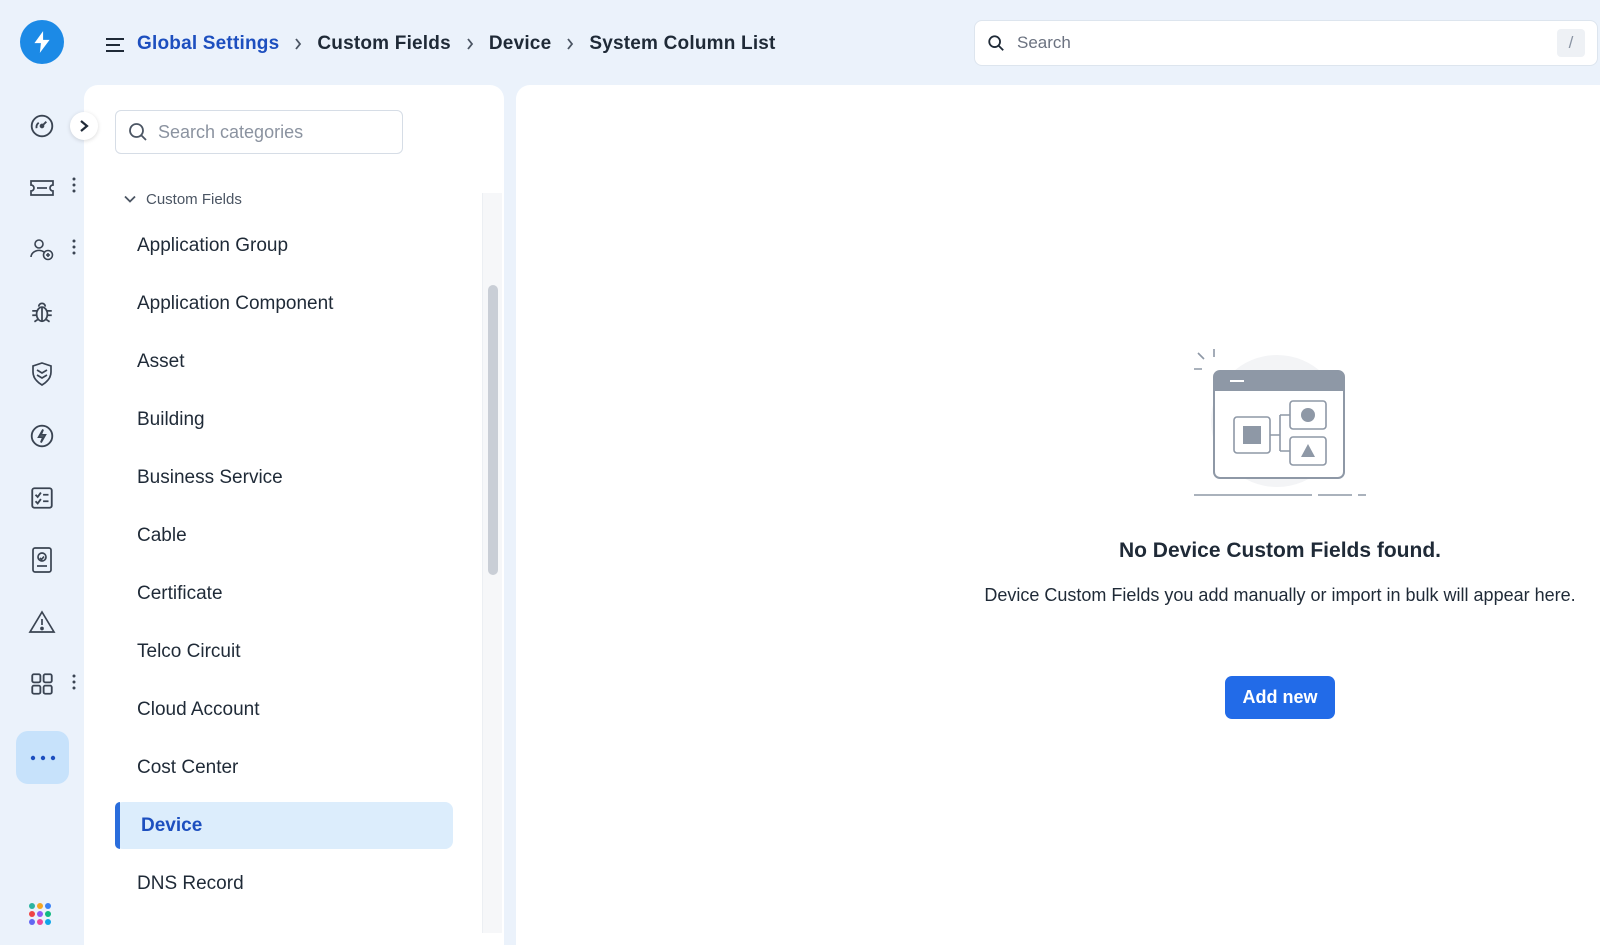  I want to click on category-item: DNS Record, so click(284, 883).